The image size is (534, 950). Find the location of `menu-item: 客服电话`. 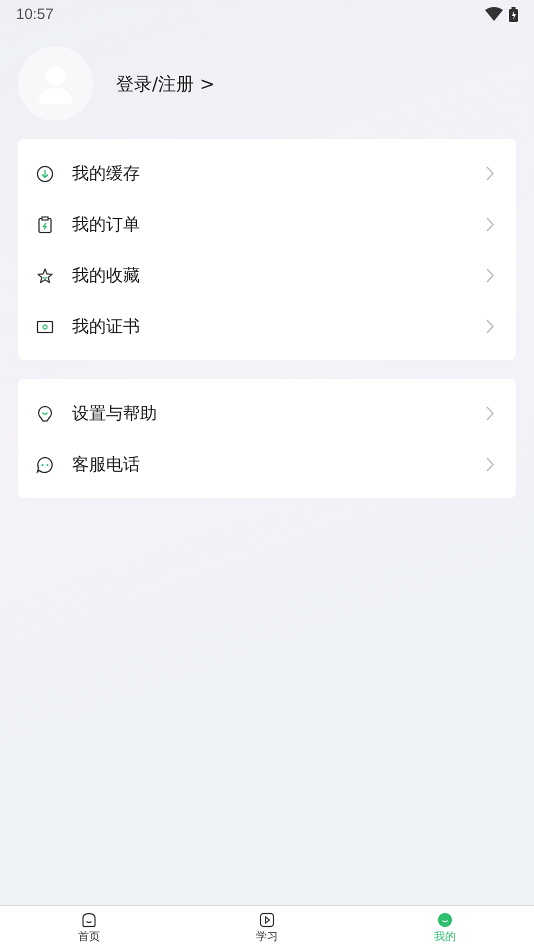

menu-item: 客服电话 is located at coordinates (267, 464).